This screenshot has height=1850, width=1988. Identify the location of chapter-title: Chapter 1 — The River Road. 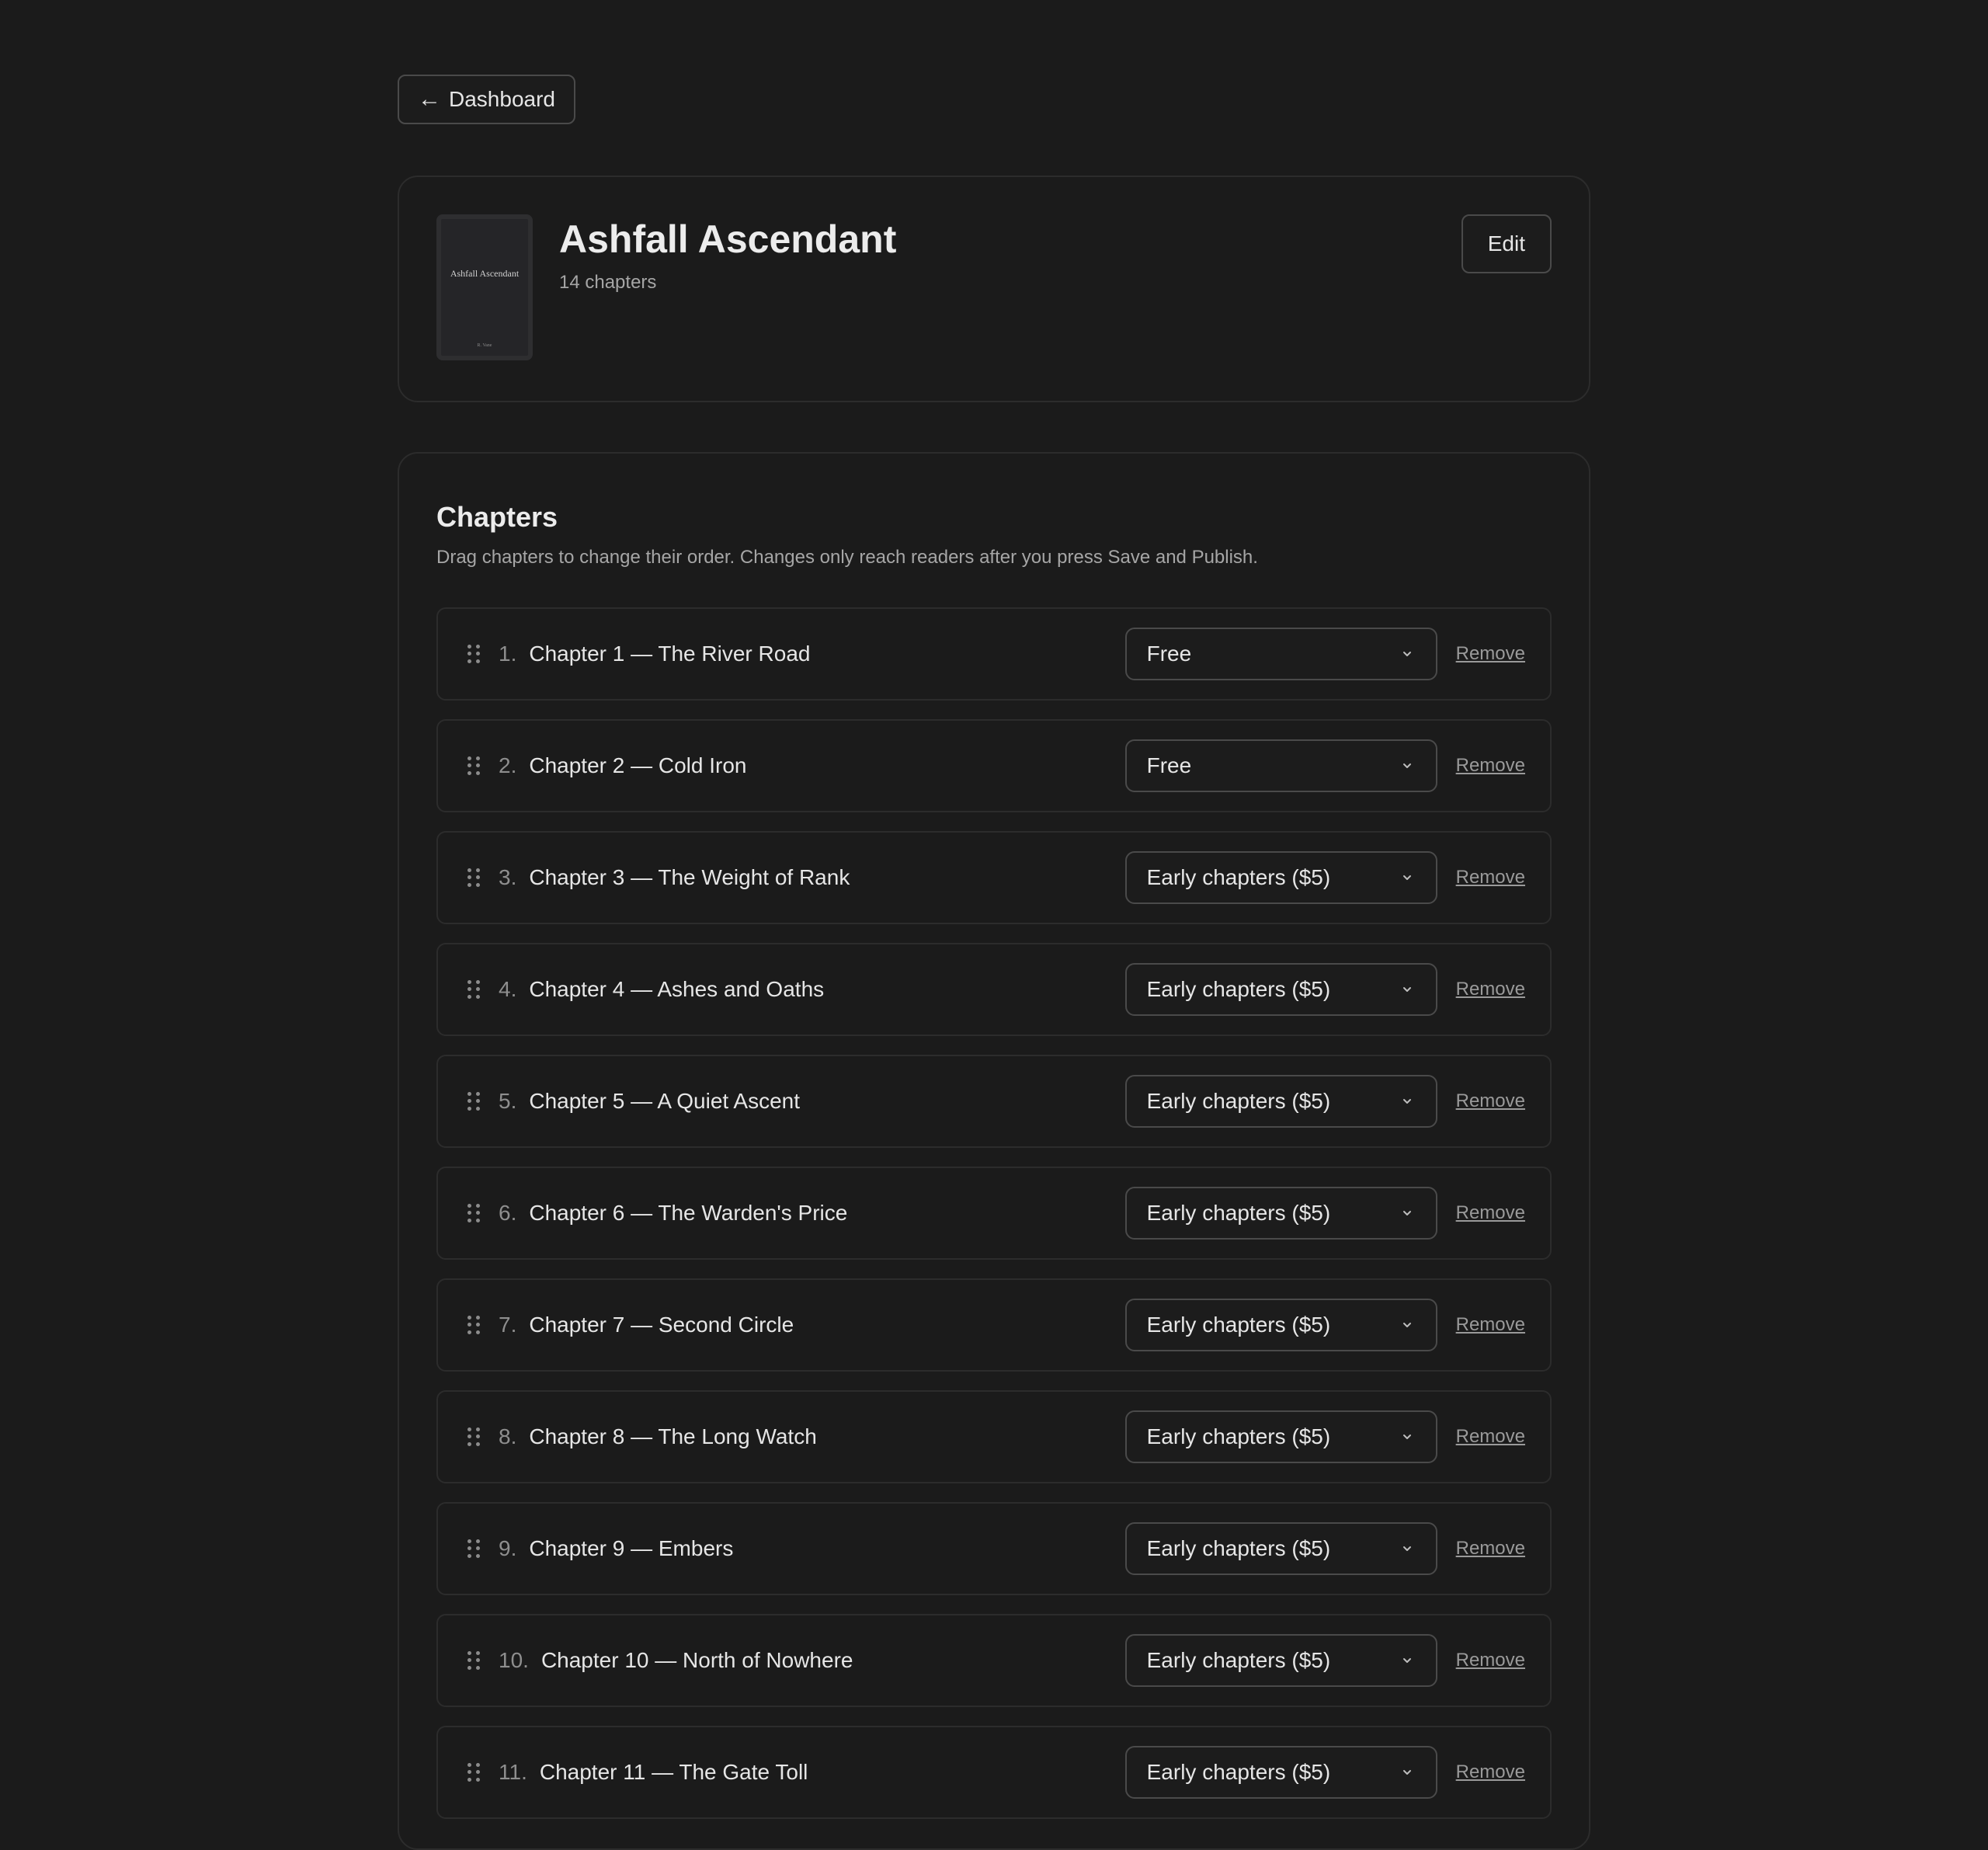
(670, 654).